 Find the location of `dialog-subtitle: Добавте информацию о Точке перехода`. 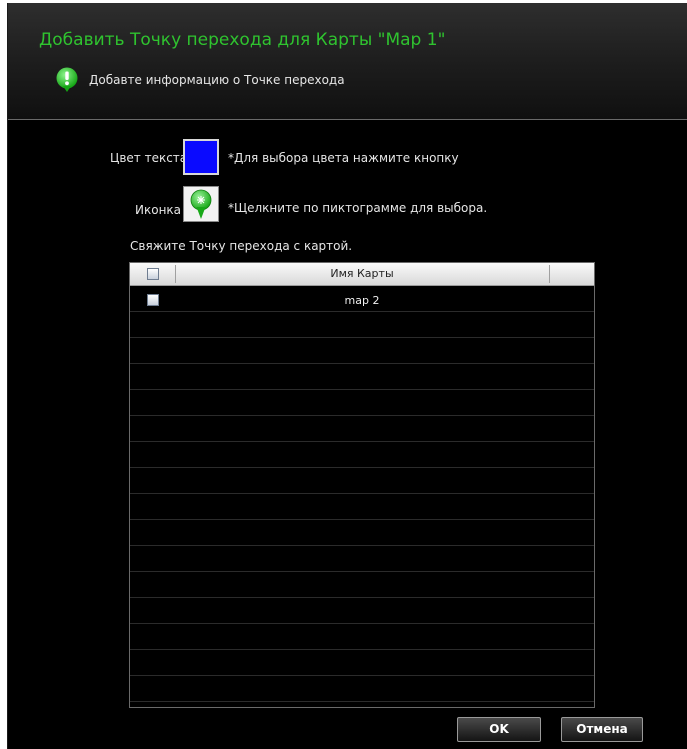

dialog-subtitle: Добавте информацию о Точке перехода is located at coordinates (217, 80).